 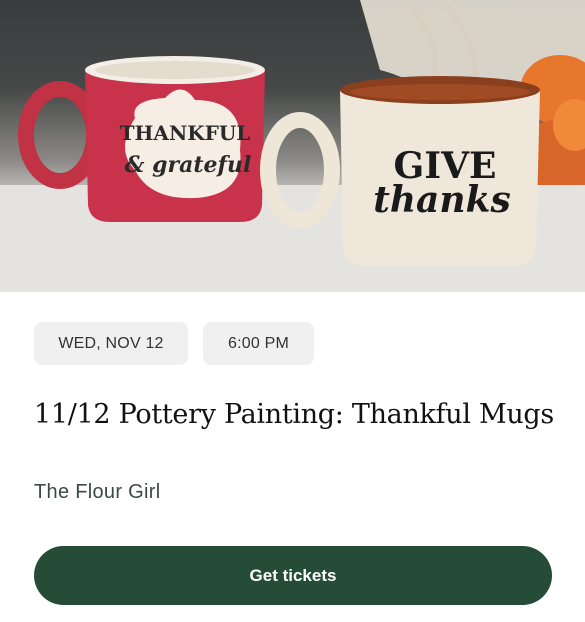 I want to click on mug-left-line2: & grateful, so click(x=188, y=165).